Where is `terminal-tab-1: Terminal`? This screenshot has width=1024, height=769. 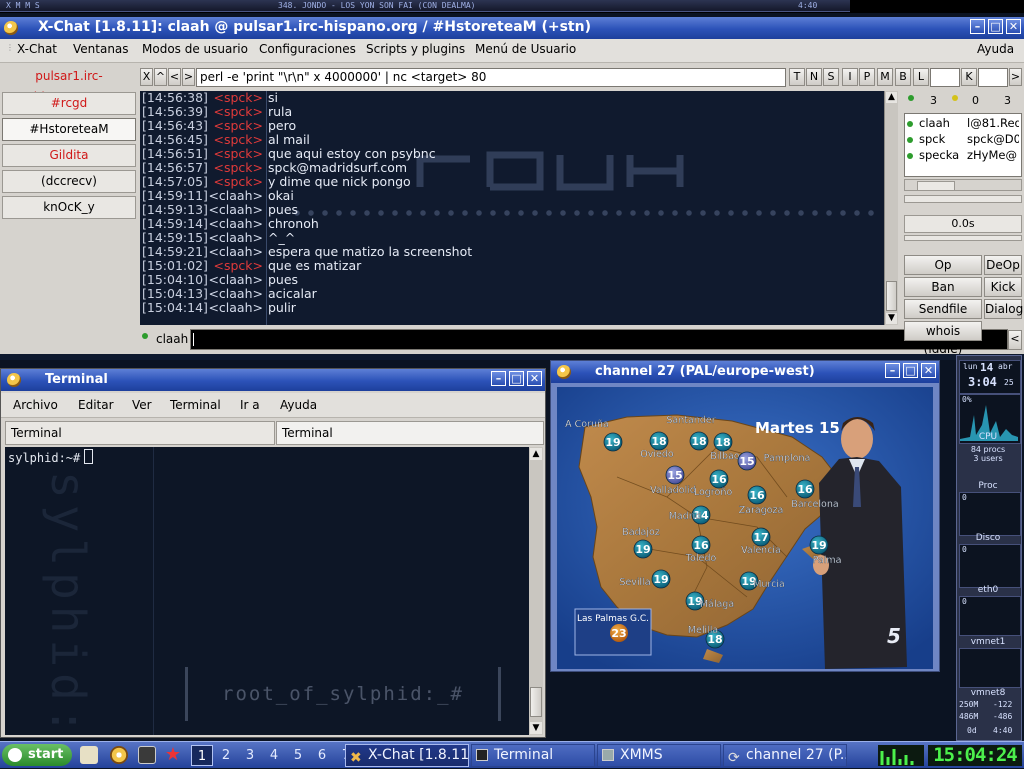
terminal-tab-1: Terminal is located at coordinates (140, 433).